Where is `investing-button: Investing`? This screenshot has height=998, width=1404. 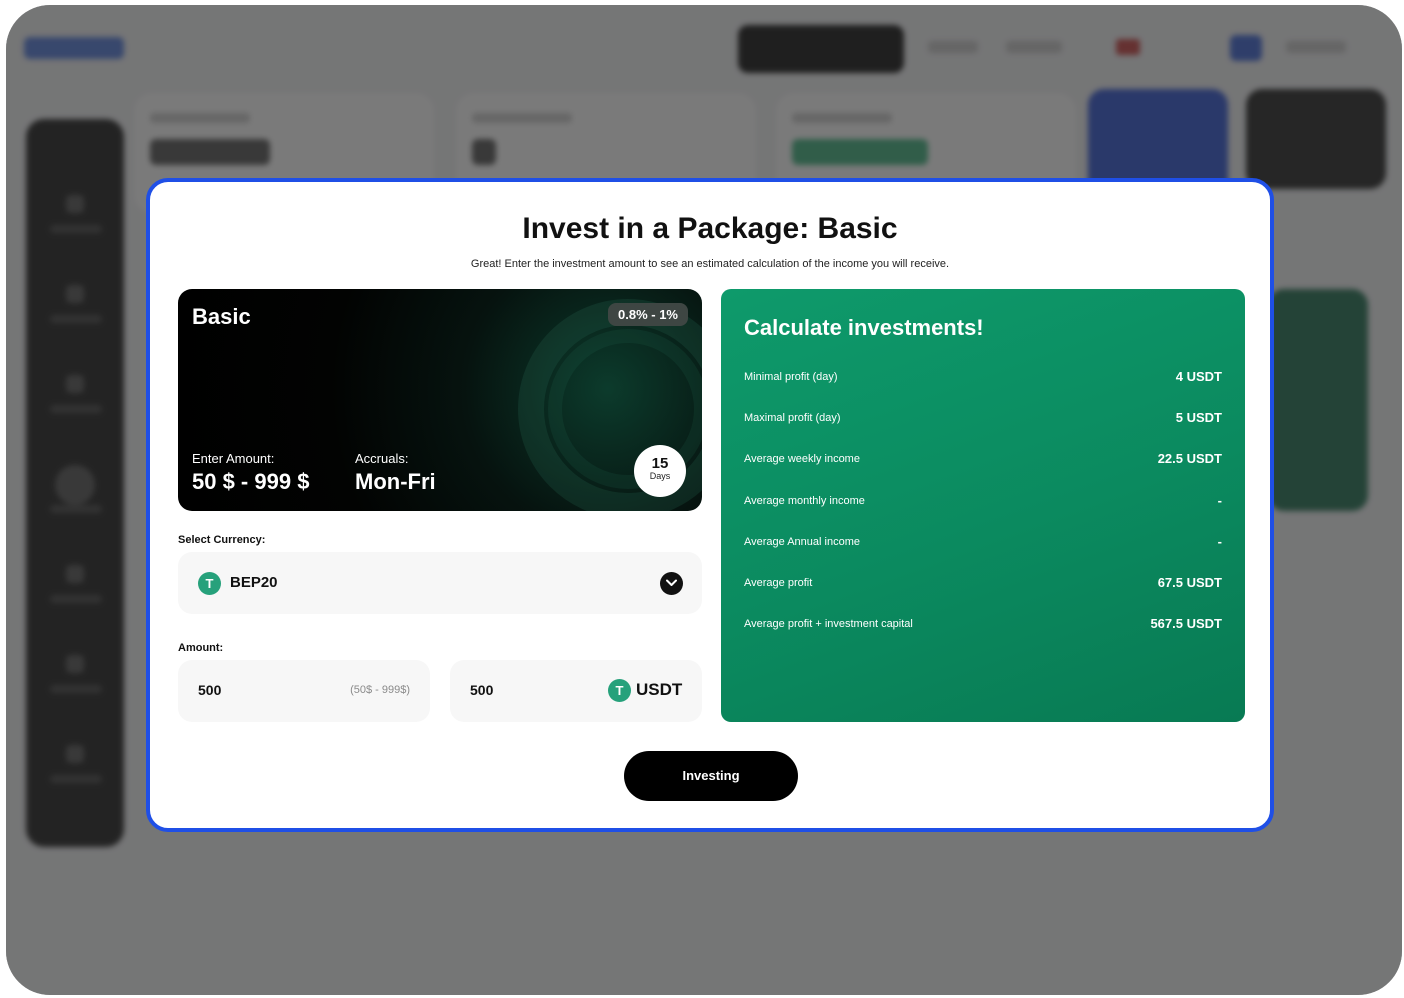
investing-button: Investing is located at coordinates (711, 776).